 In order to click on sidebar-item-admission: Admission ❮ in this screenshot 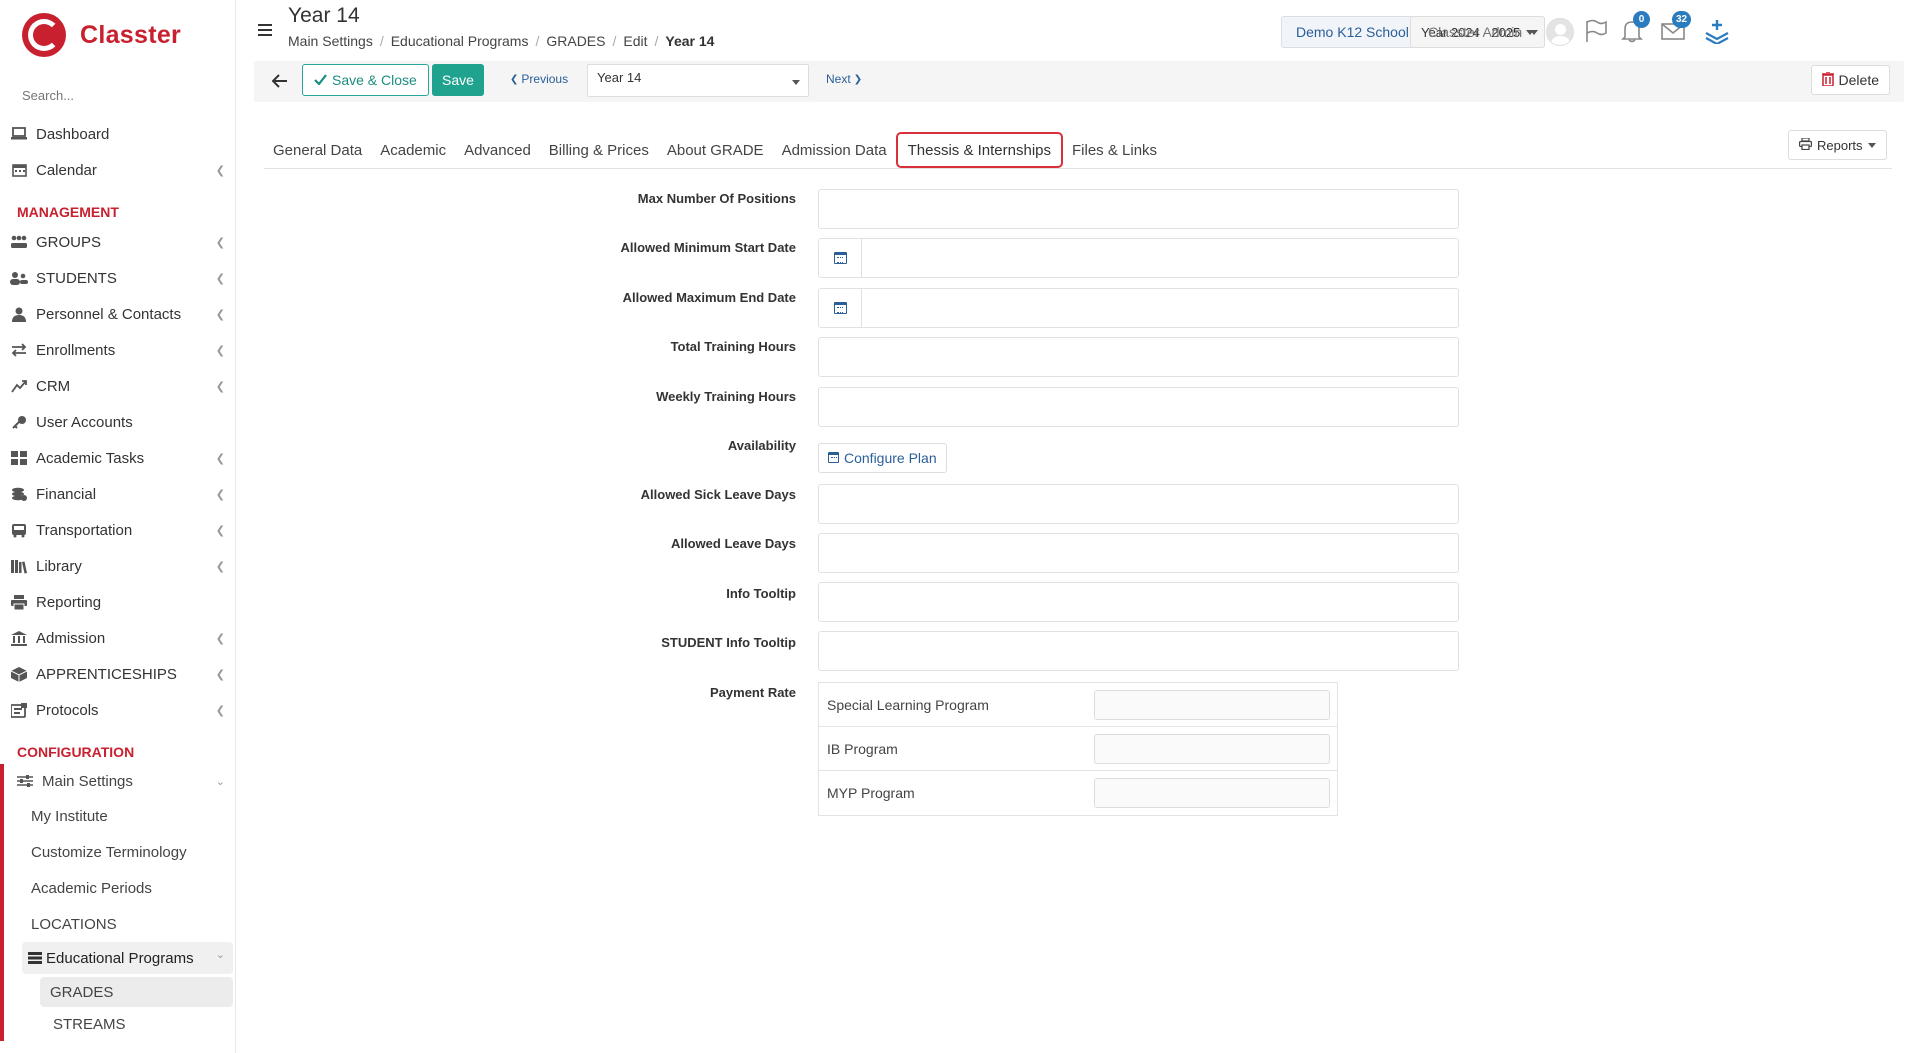, I will do `click(117, 638)`.